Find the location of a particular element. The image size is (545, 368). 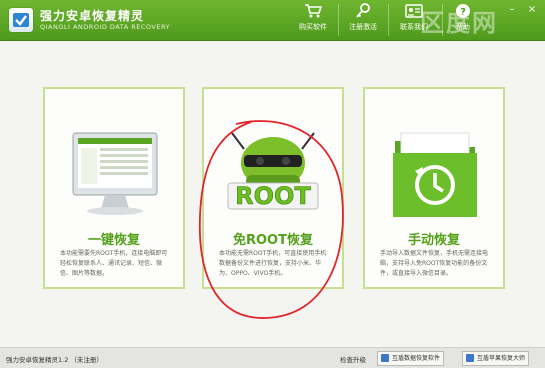

register-activate-button: 注册激活 is located at coordinates (363, 20).